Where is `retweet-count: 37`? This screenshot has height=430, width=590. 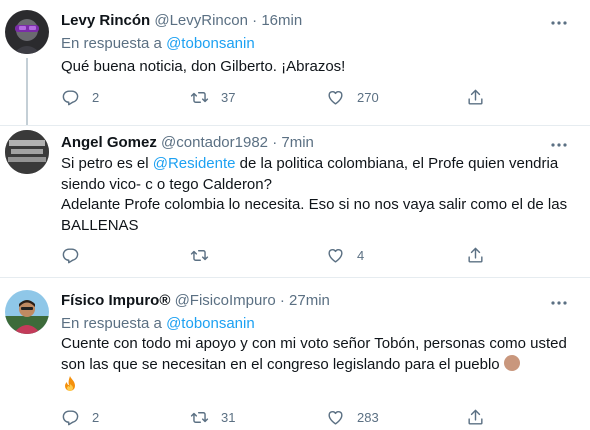
retweet-count: 37 is located at coordinates (228, 97).